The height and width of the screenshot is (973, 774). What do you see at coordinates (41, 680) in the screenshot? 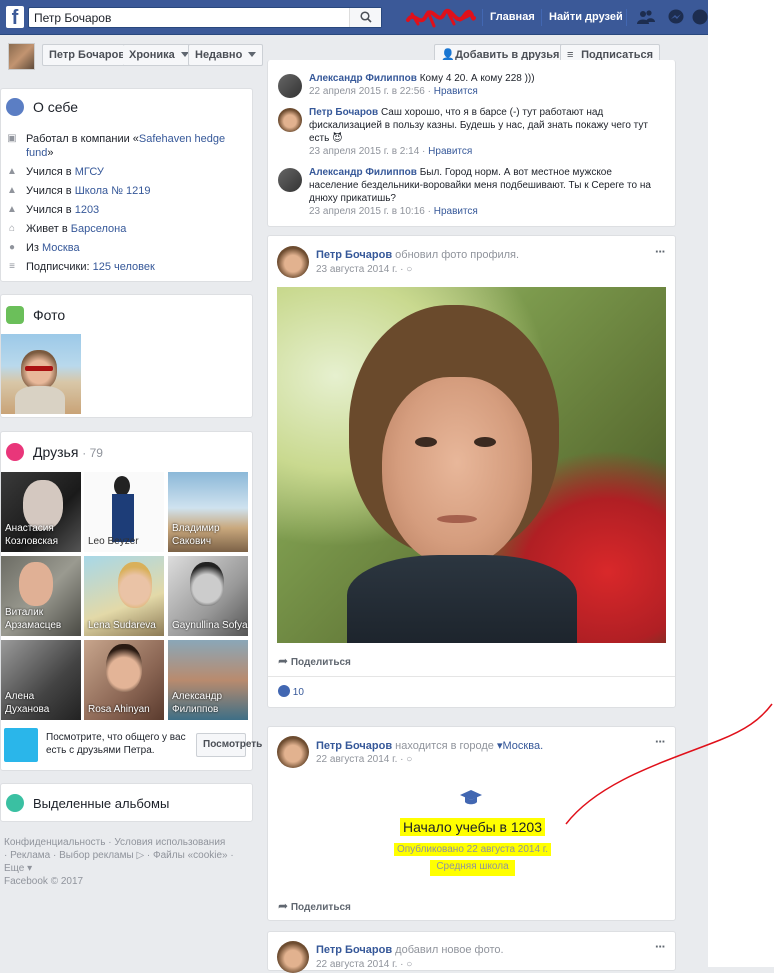
I see `friend-tile: Алена Духанова` at bounding box center [41, 680].